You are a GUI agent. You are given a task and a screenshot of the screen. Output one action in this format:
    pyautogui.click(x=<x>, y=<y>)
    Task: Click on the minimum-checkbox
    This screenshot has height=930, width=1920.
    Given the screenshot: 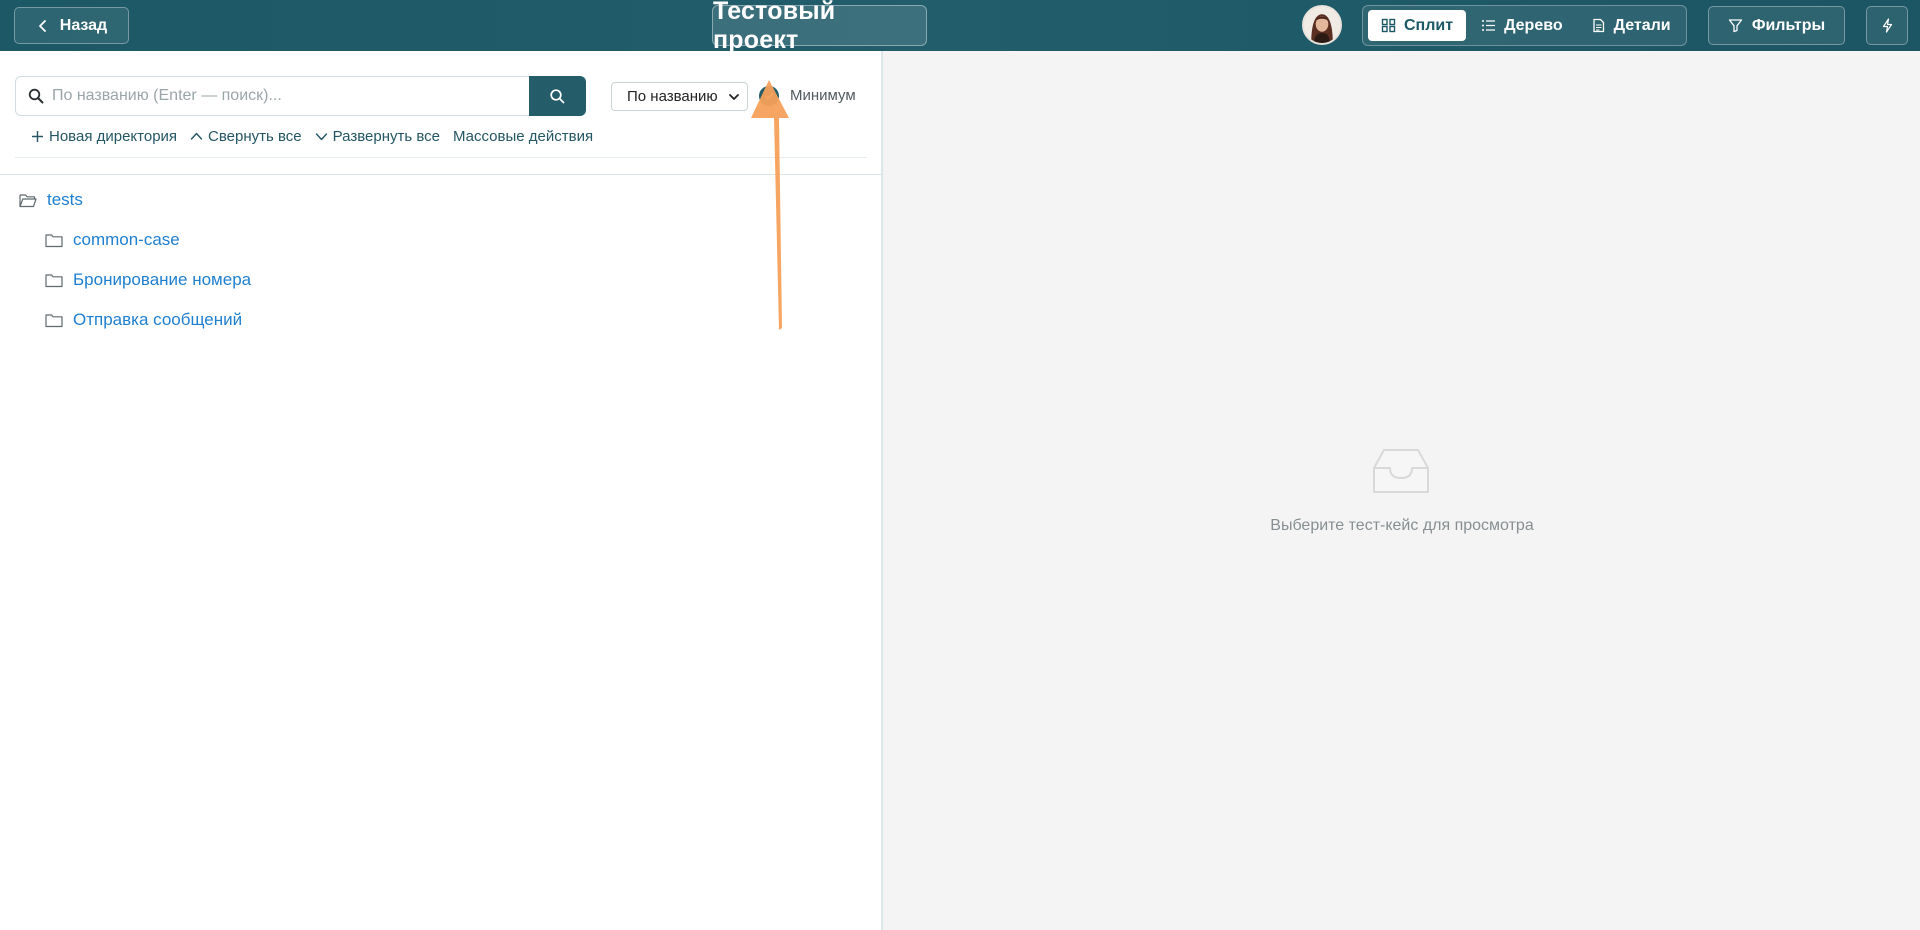 What is the action you would take?
    pyautogui.click(x=769, y=96)
    